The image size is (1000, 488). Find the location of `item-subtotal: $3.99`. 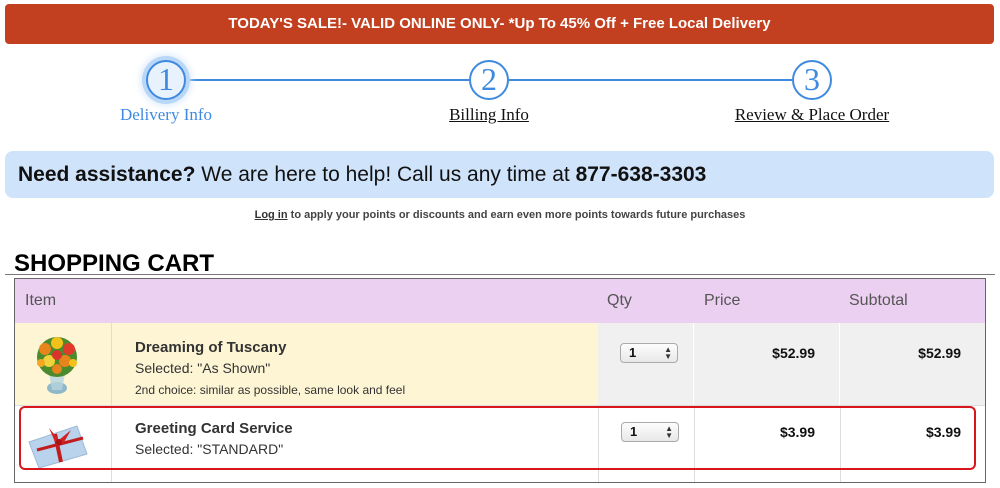

item-subtotal: $3.99 is located at coordinates (943, 432).